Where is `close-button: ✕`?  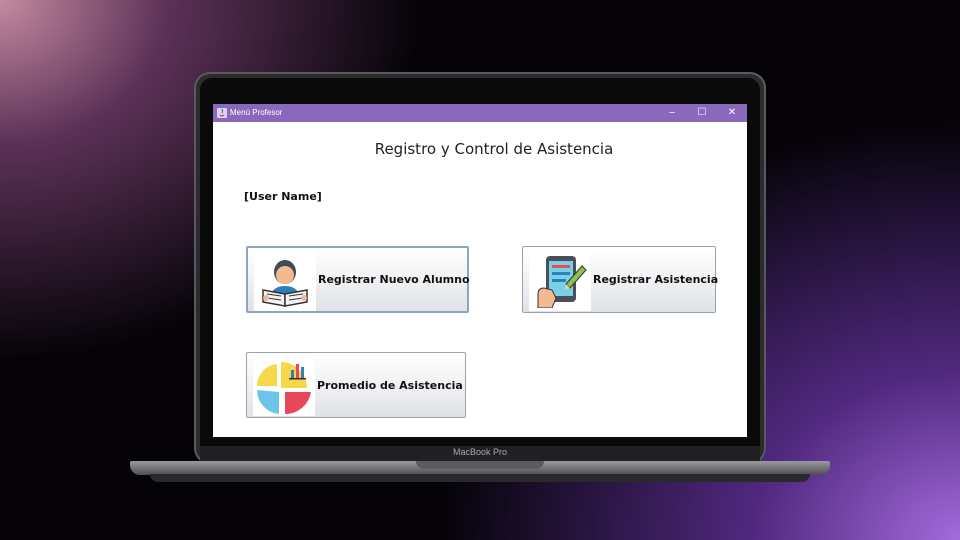
close-button: ✕ is located at coordinates (732, 113).